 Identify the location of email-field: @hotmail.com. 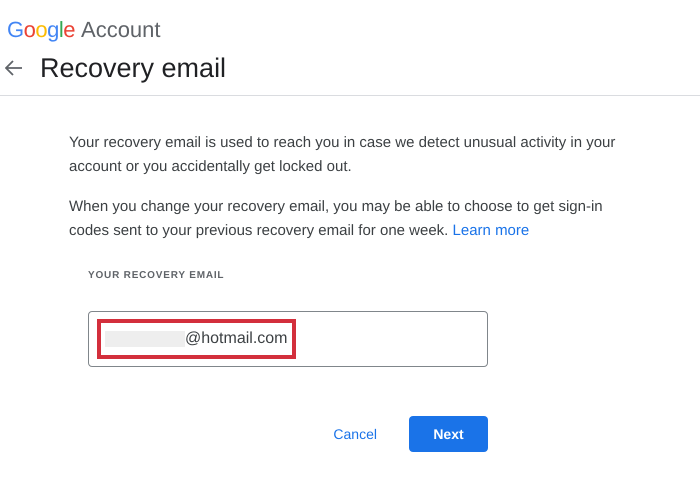
(288, 339).